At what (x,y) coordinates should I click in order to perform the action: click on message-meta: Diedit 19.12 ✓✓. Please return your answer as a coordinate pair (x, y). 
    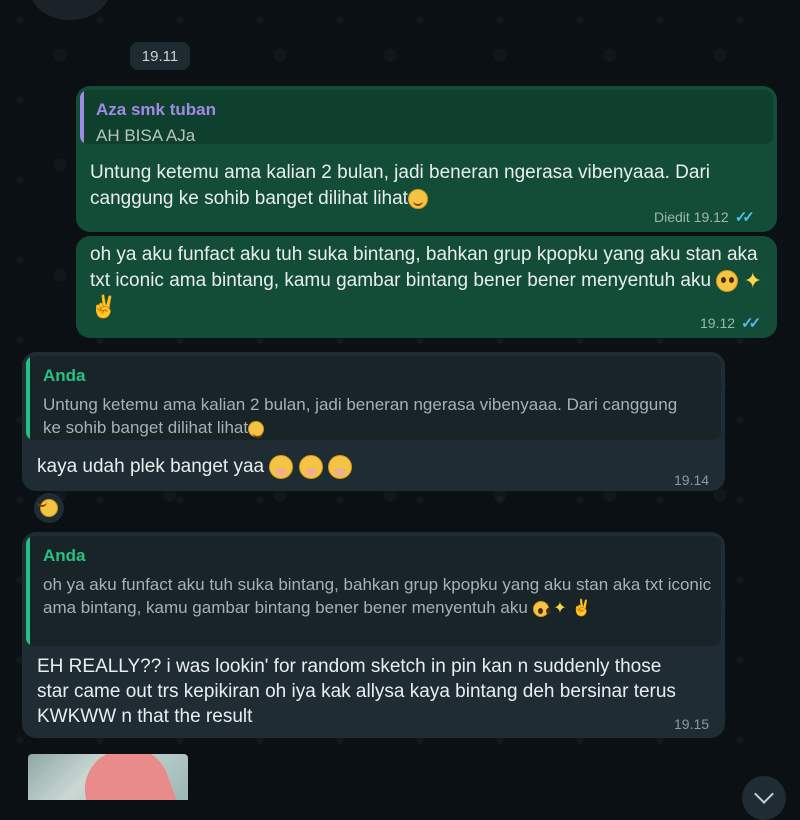
    Looking at the image, I should click on (704, 217).